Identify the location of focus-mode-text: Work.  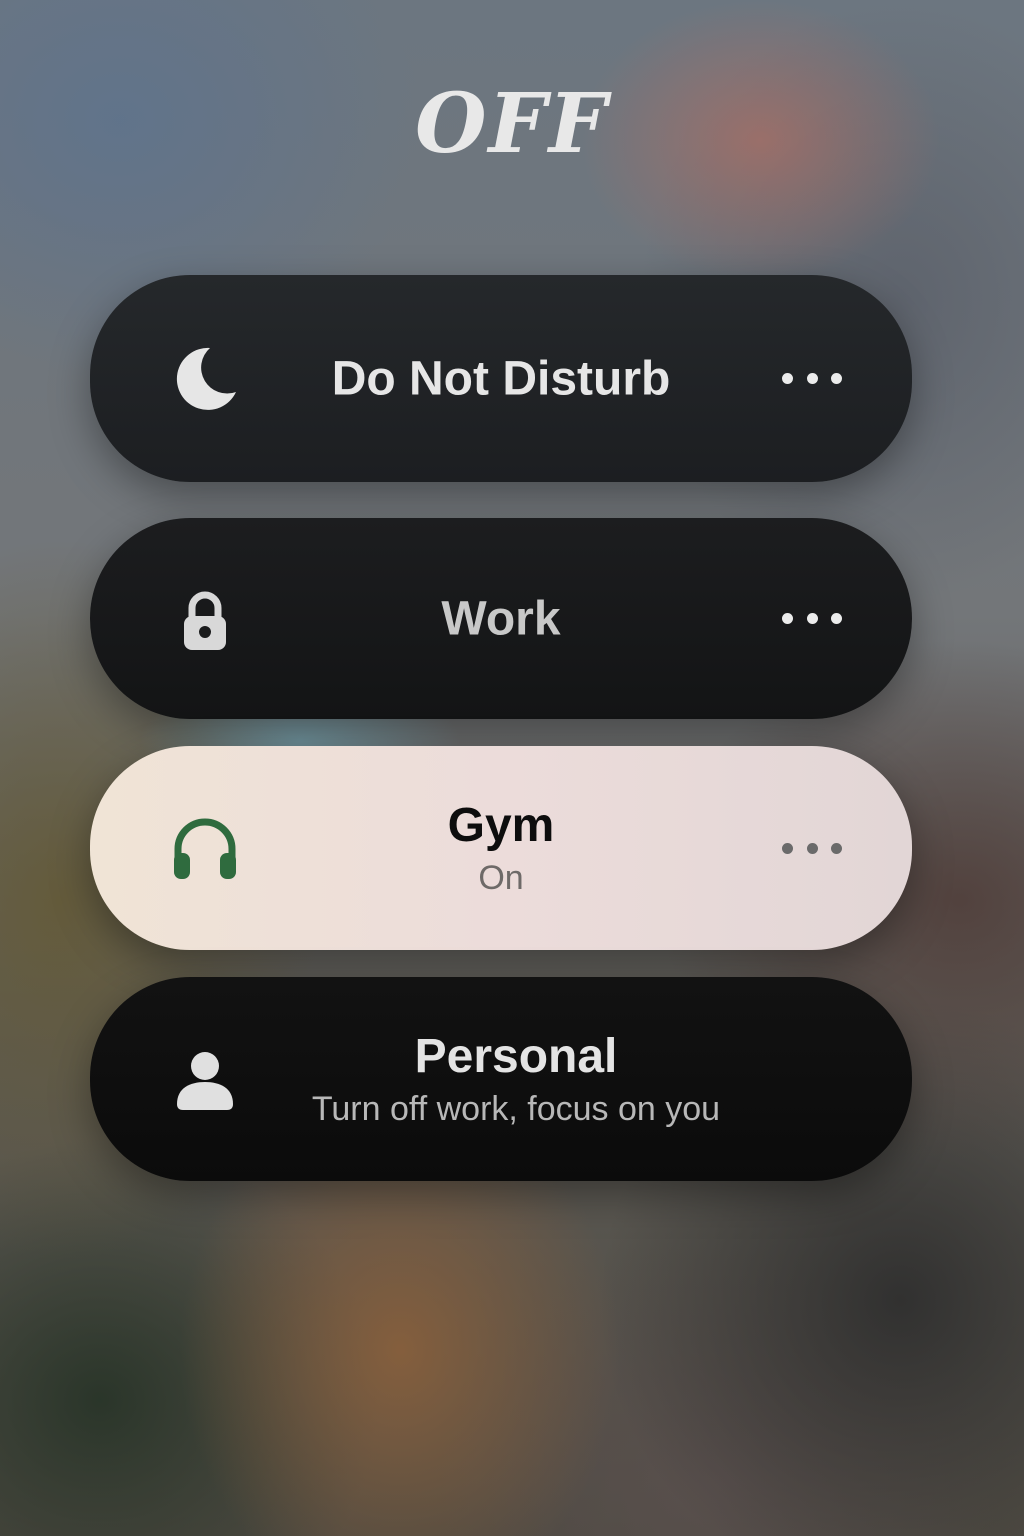
(501, 618).